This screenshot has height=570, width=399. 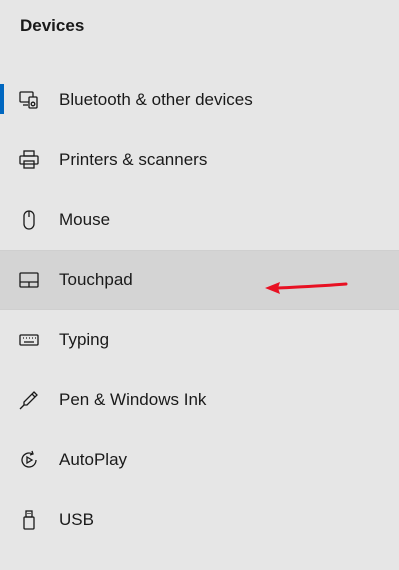 I want to click on mouse-icon, so click(x=29, y=220).